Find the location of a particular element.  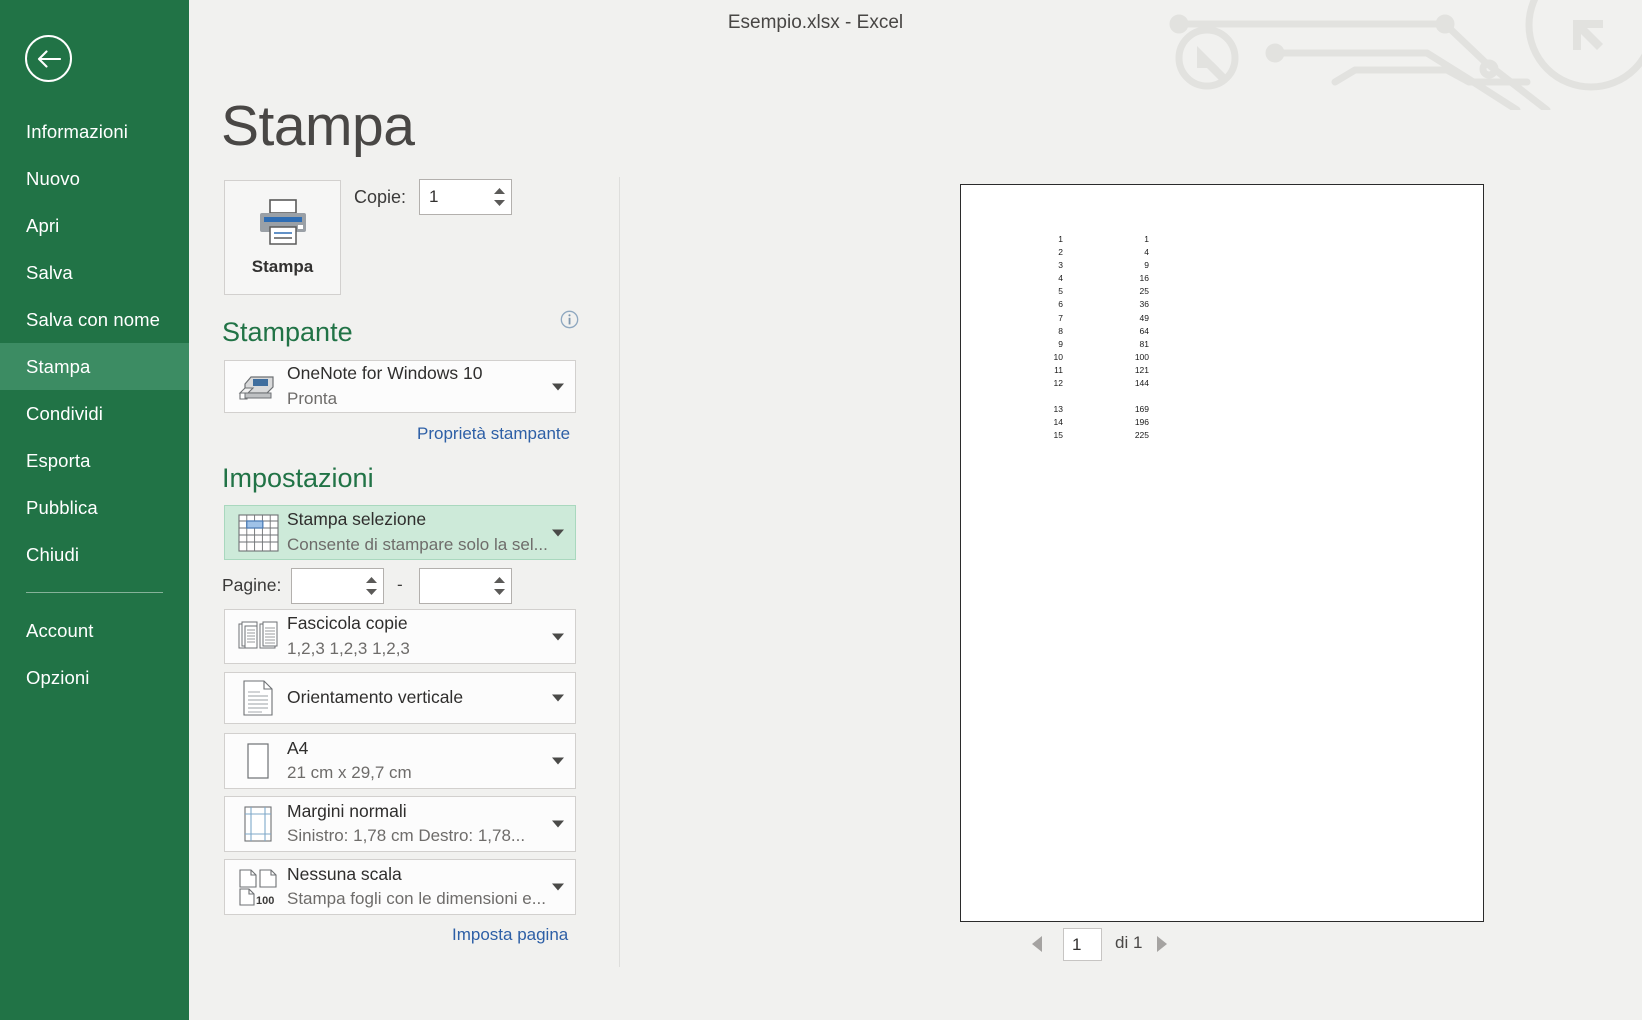

copies-label: Copie: is located at coordinates (380, 197).